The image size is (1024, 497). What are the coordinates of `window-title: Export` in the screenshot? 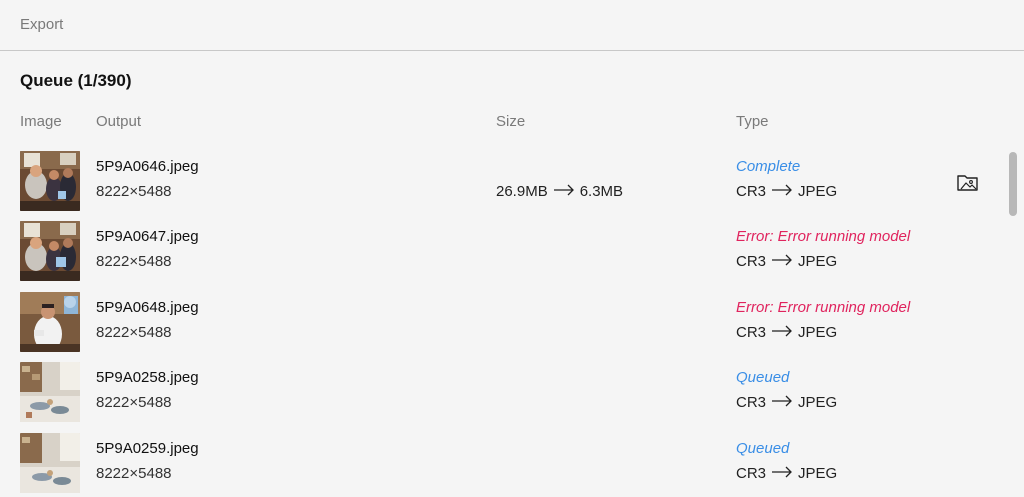 It's located at (42, 24).